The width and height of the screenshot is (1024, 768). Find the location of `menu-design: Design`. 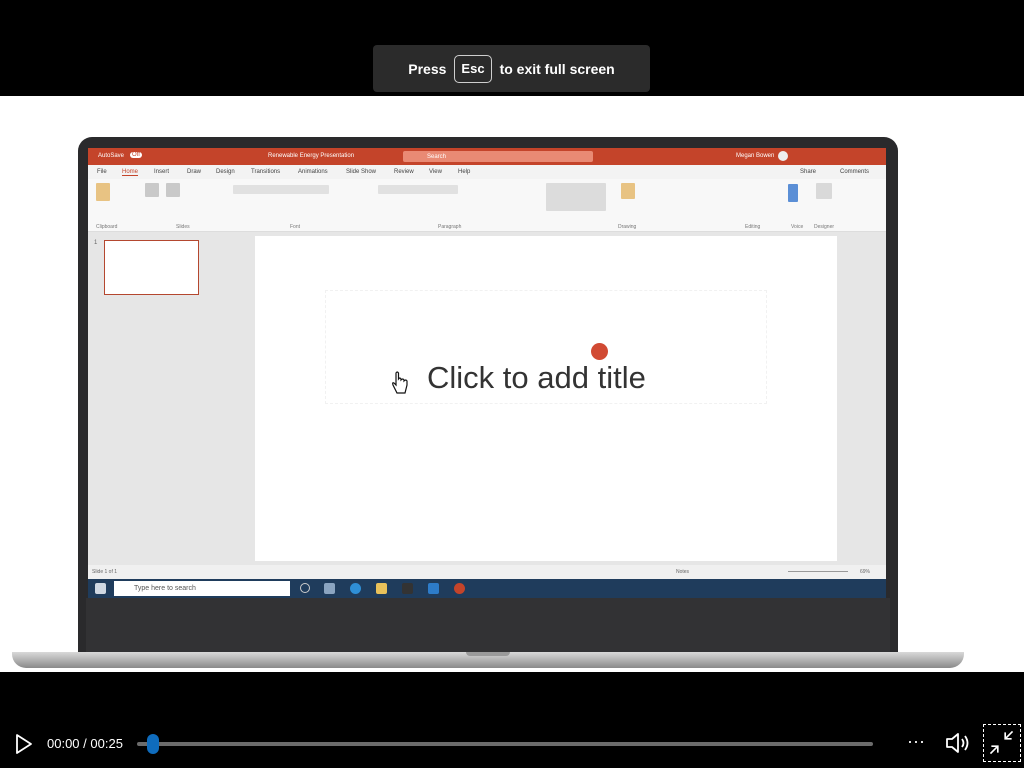

menu-design: Design is located at coordinates (225, 172).